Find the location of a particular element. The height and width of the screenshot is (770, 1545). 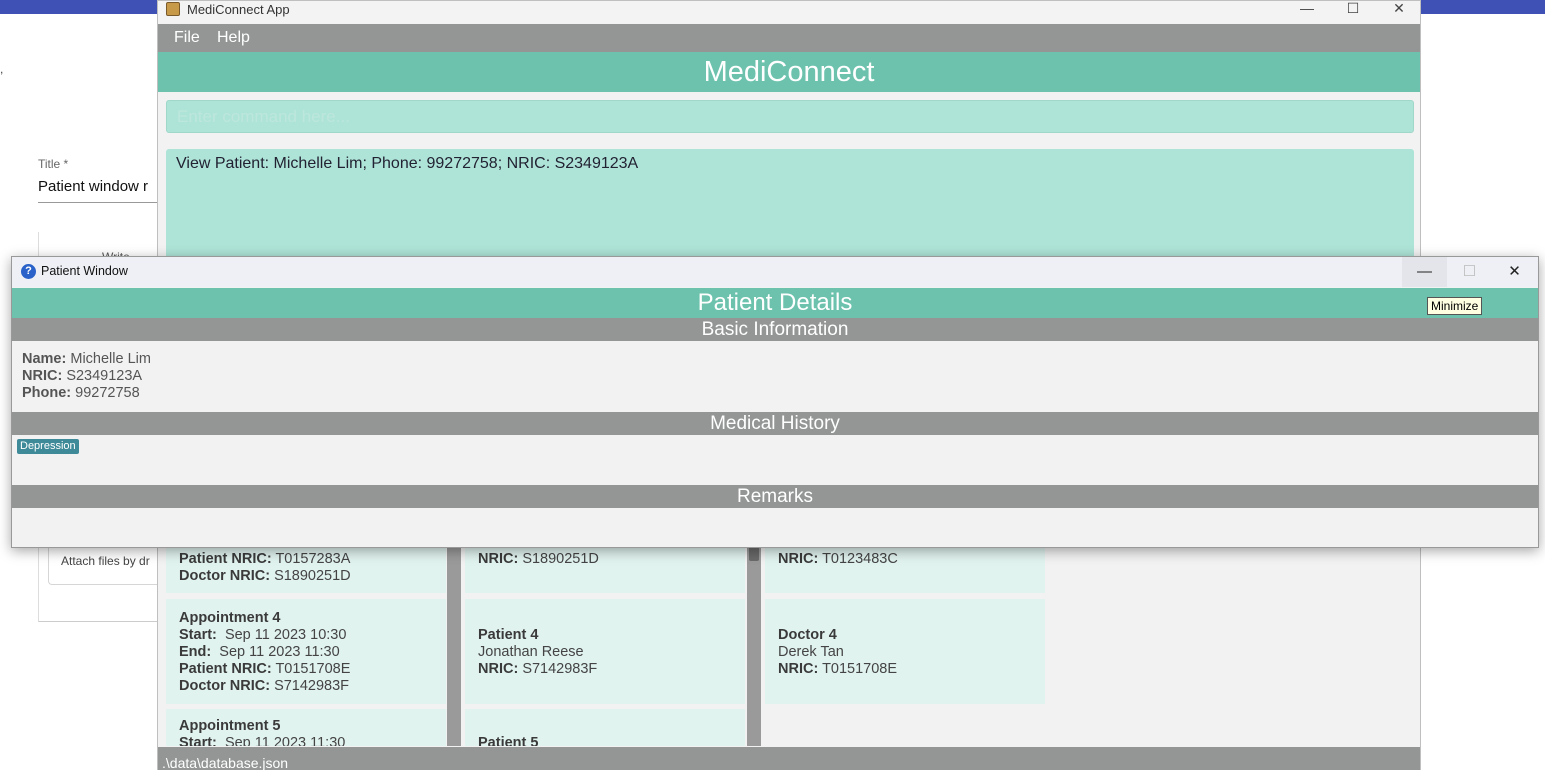

end-time: Sep 11 2023 11:30 is located at coordinates (279, 652).